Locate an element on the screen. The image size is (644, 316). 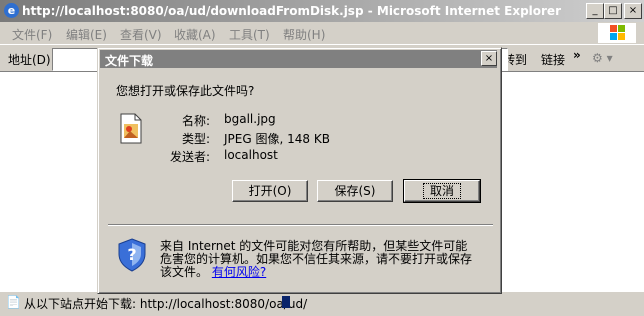
minimize-button: _ is located at coordinates (595, 11).